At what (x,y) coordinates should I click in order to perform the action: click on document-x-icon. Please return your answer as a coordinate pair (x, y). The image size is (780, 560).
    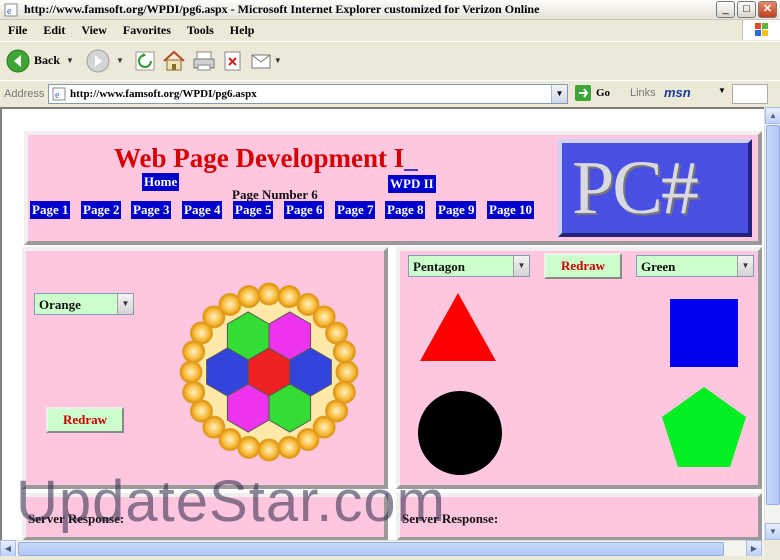
    Looking at the image, I should click on (232, 60).